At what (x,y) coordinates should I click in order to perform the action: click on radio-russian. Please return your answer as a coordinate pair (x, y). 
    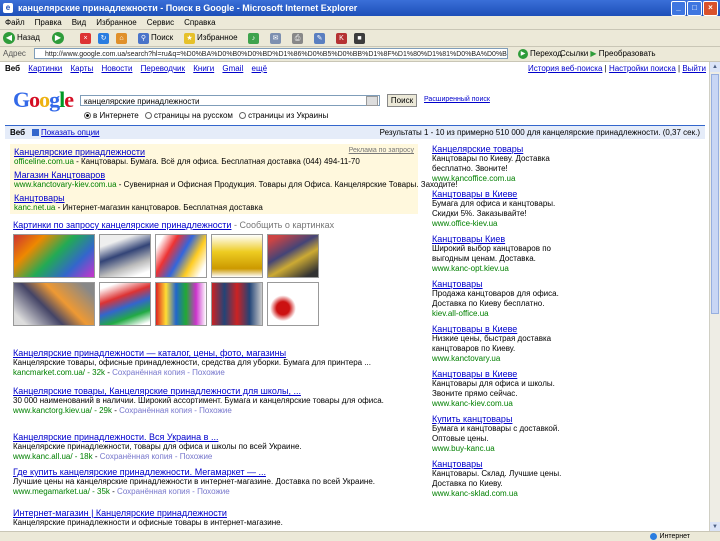
    Looking at the image, I should click on (148, 115).